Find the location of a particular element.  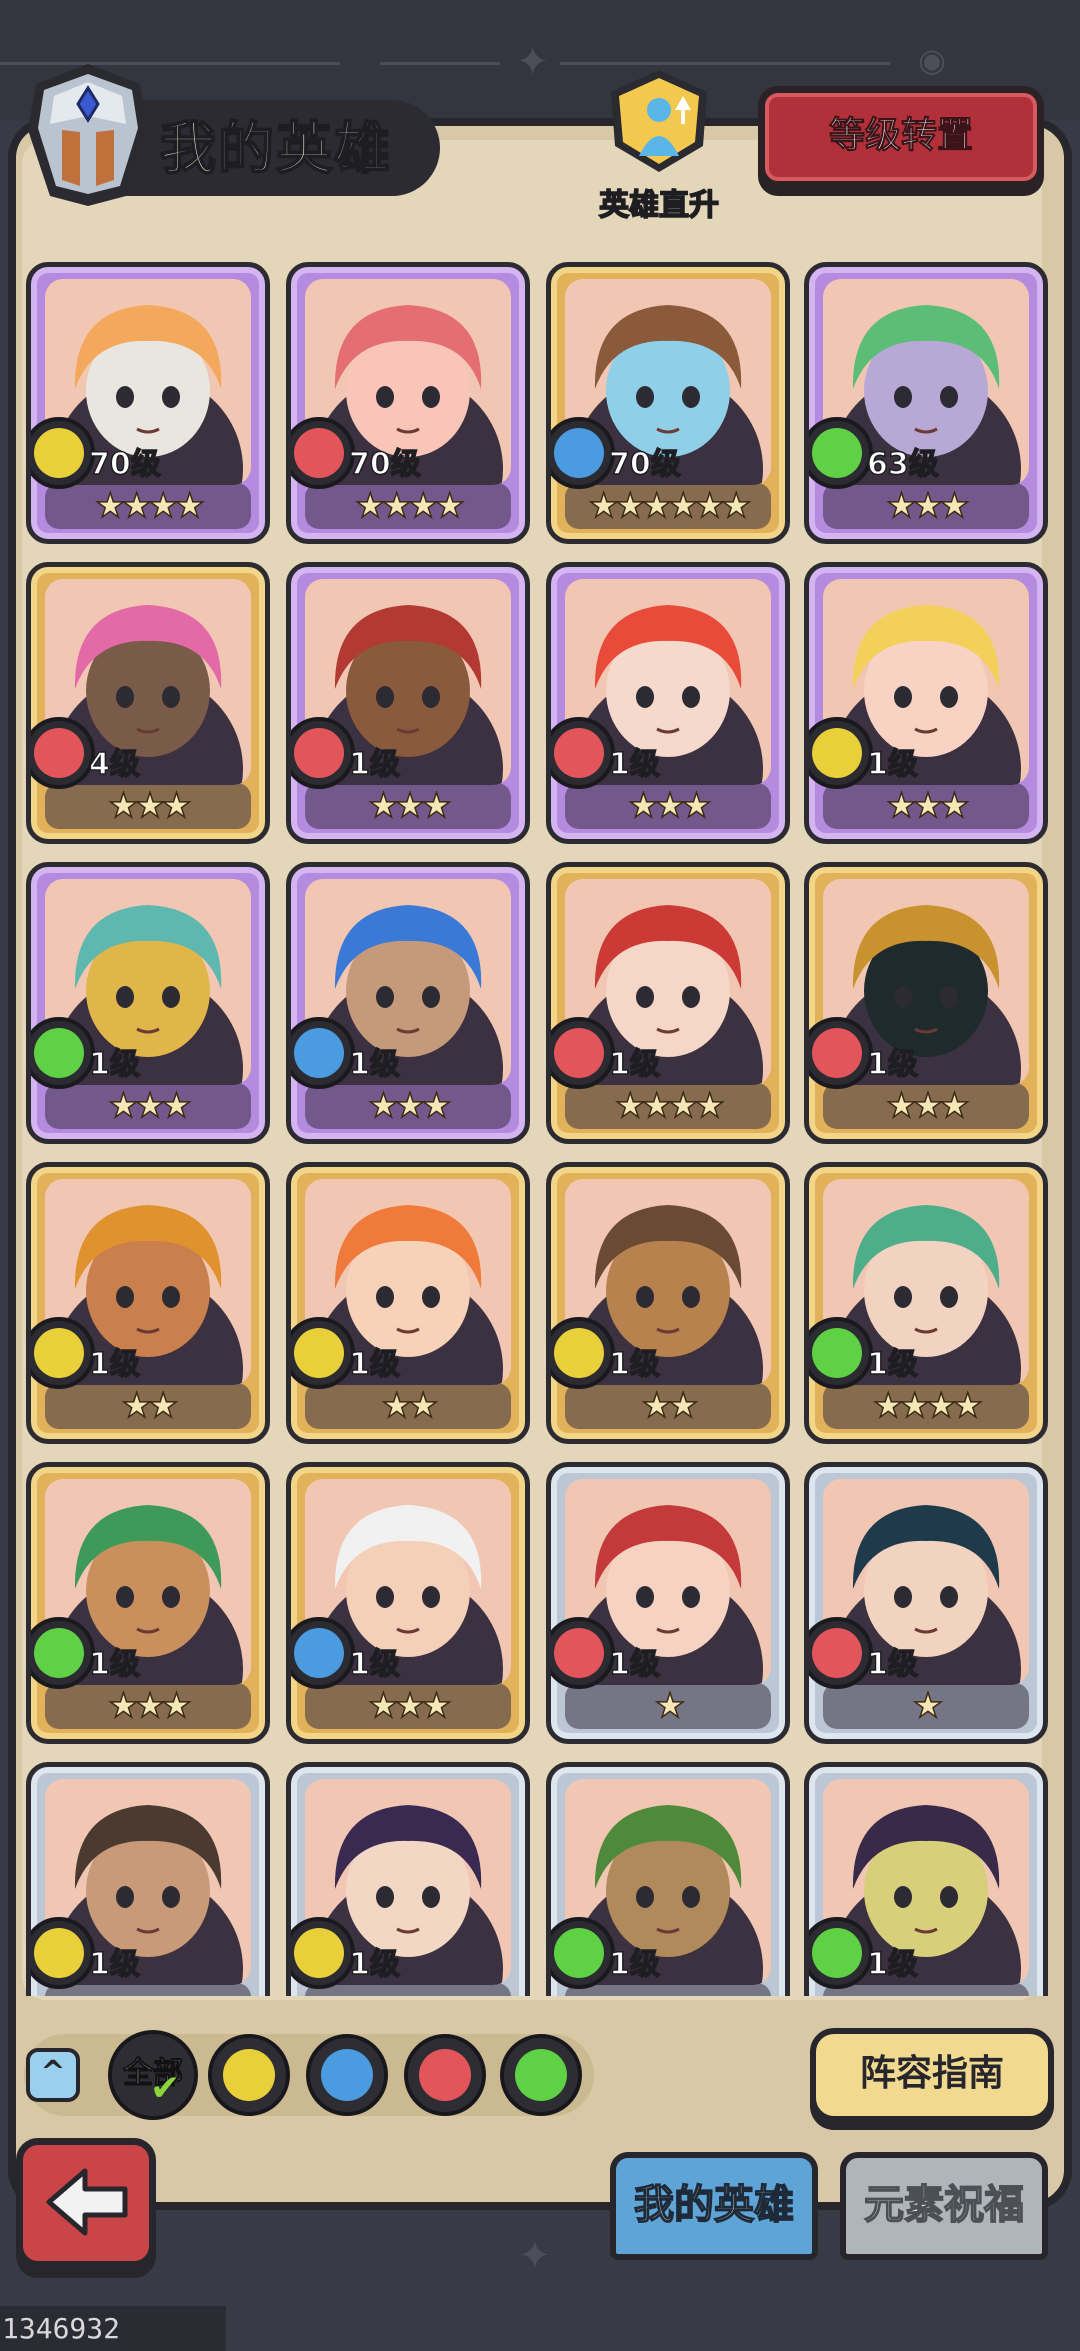

hero-level: 63级 is located at coordinates (902, 464).